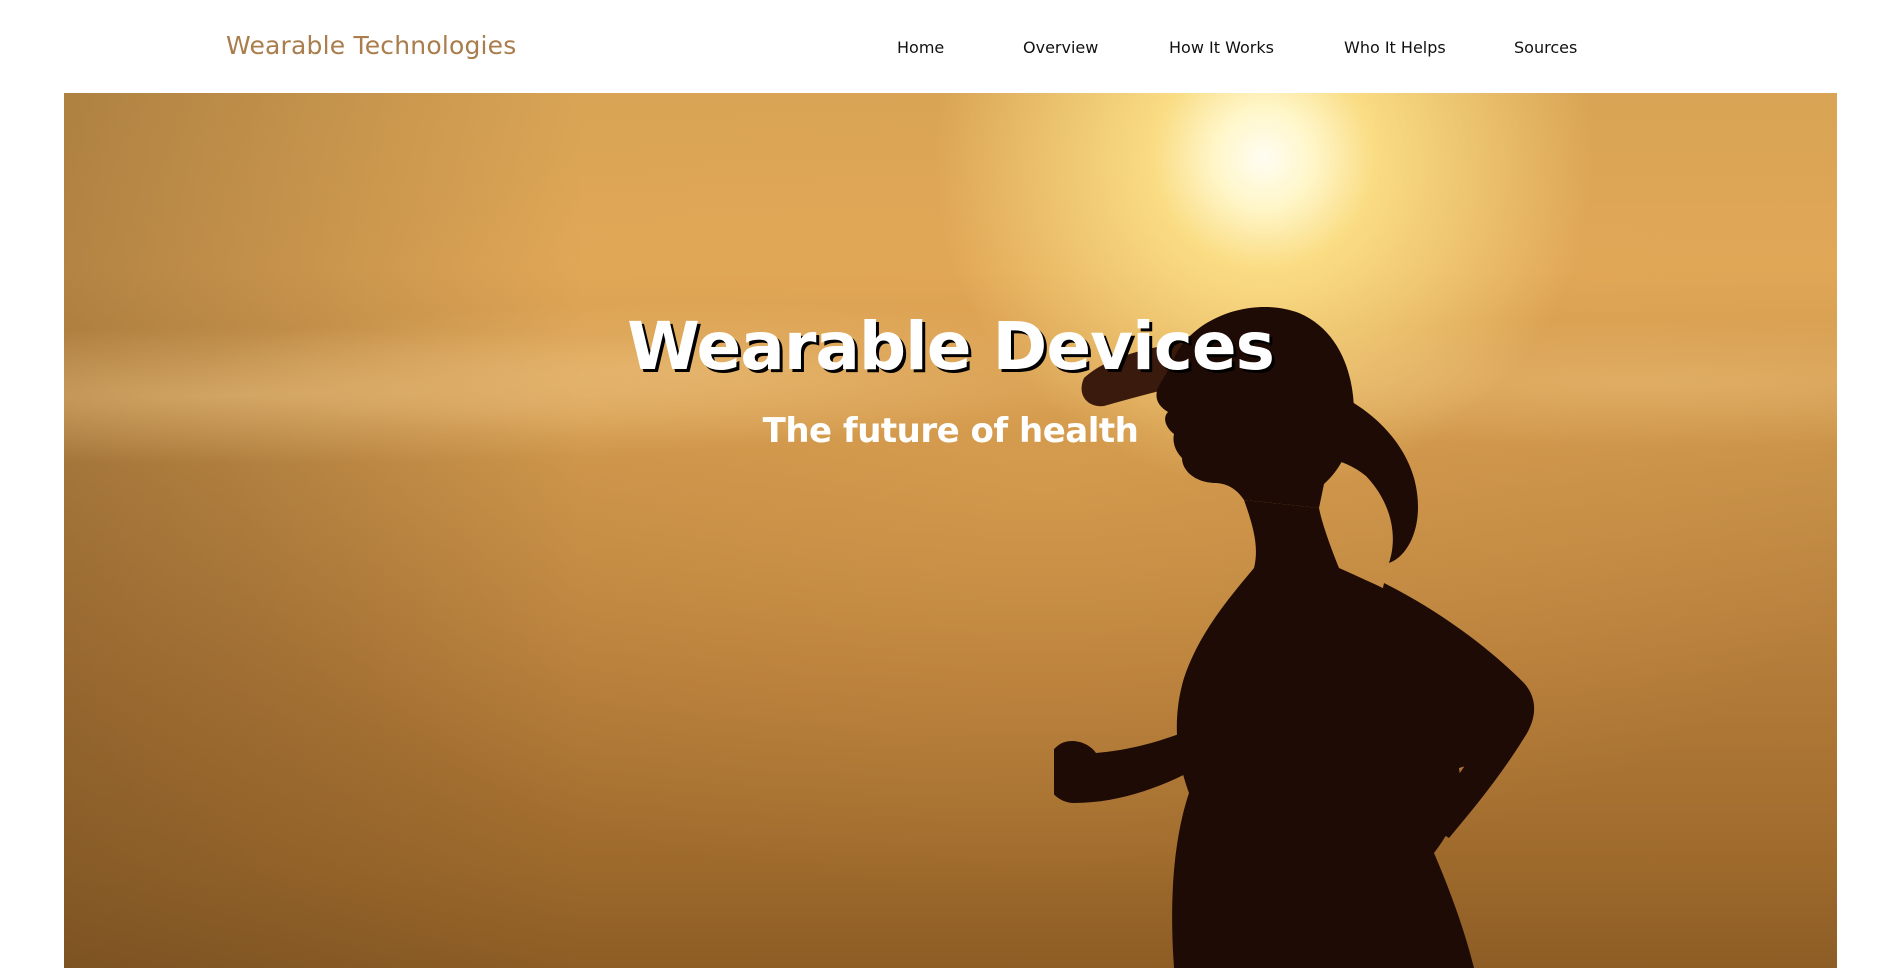 This screenshot has width=1900, height=968. What do you see at coordinates (950, 431) in the screenshot?
I see `hero-subtitle: The future of health` at bounding box center [950, 431].